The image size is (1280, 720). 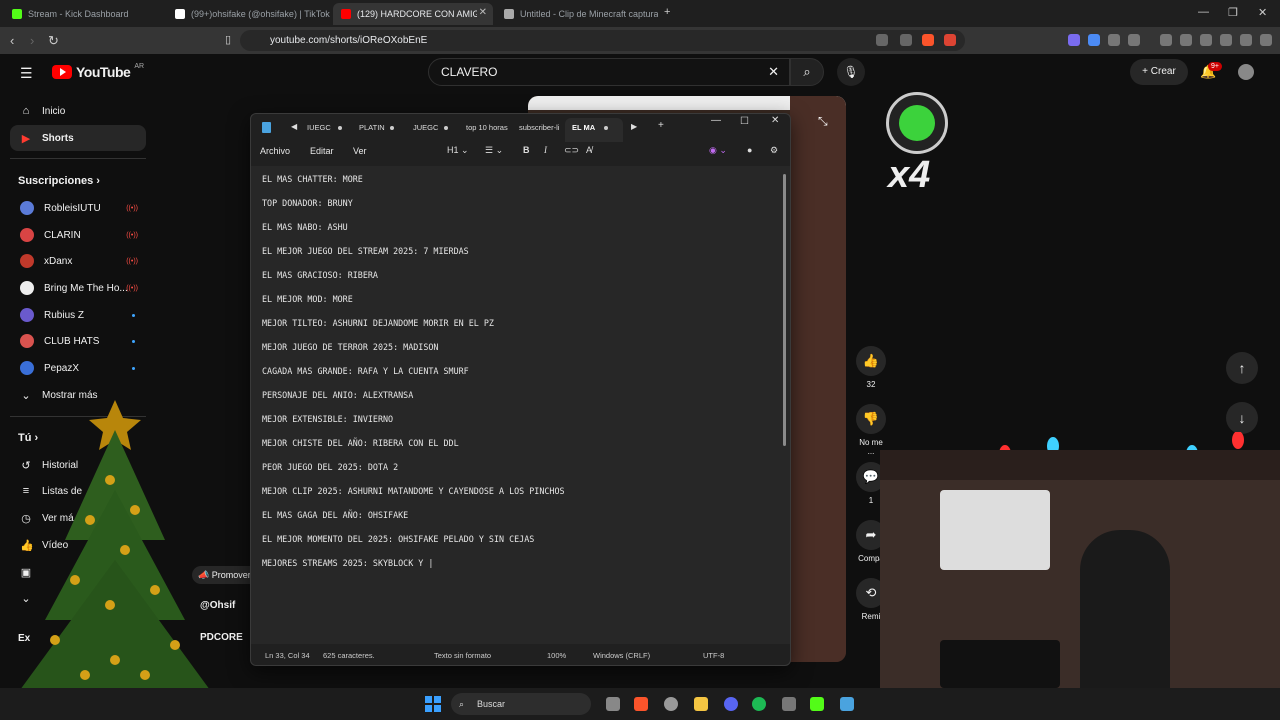 I want to click on hamburger-menu-icon: ☰, so click(x=26, y=73).